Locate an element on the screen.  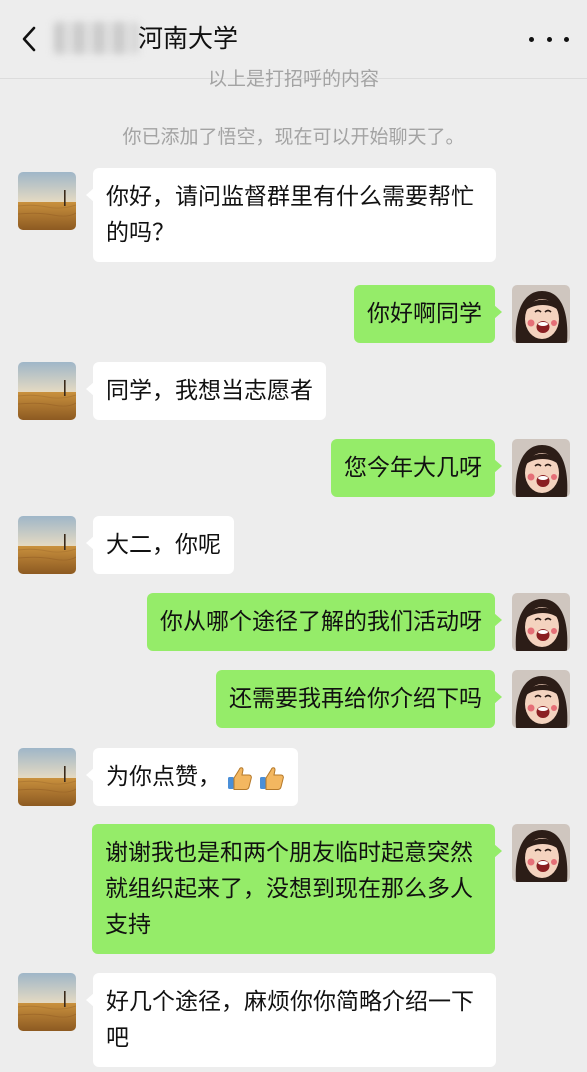
message-bubble: 你从哪个途径了解的我们活动呀 is located at coordinates (324, 622).